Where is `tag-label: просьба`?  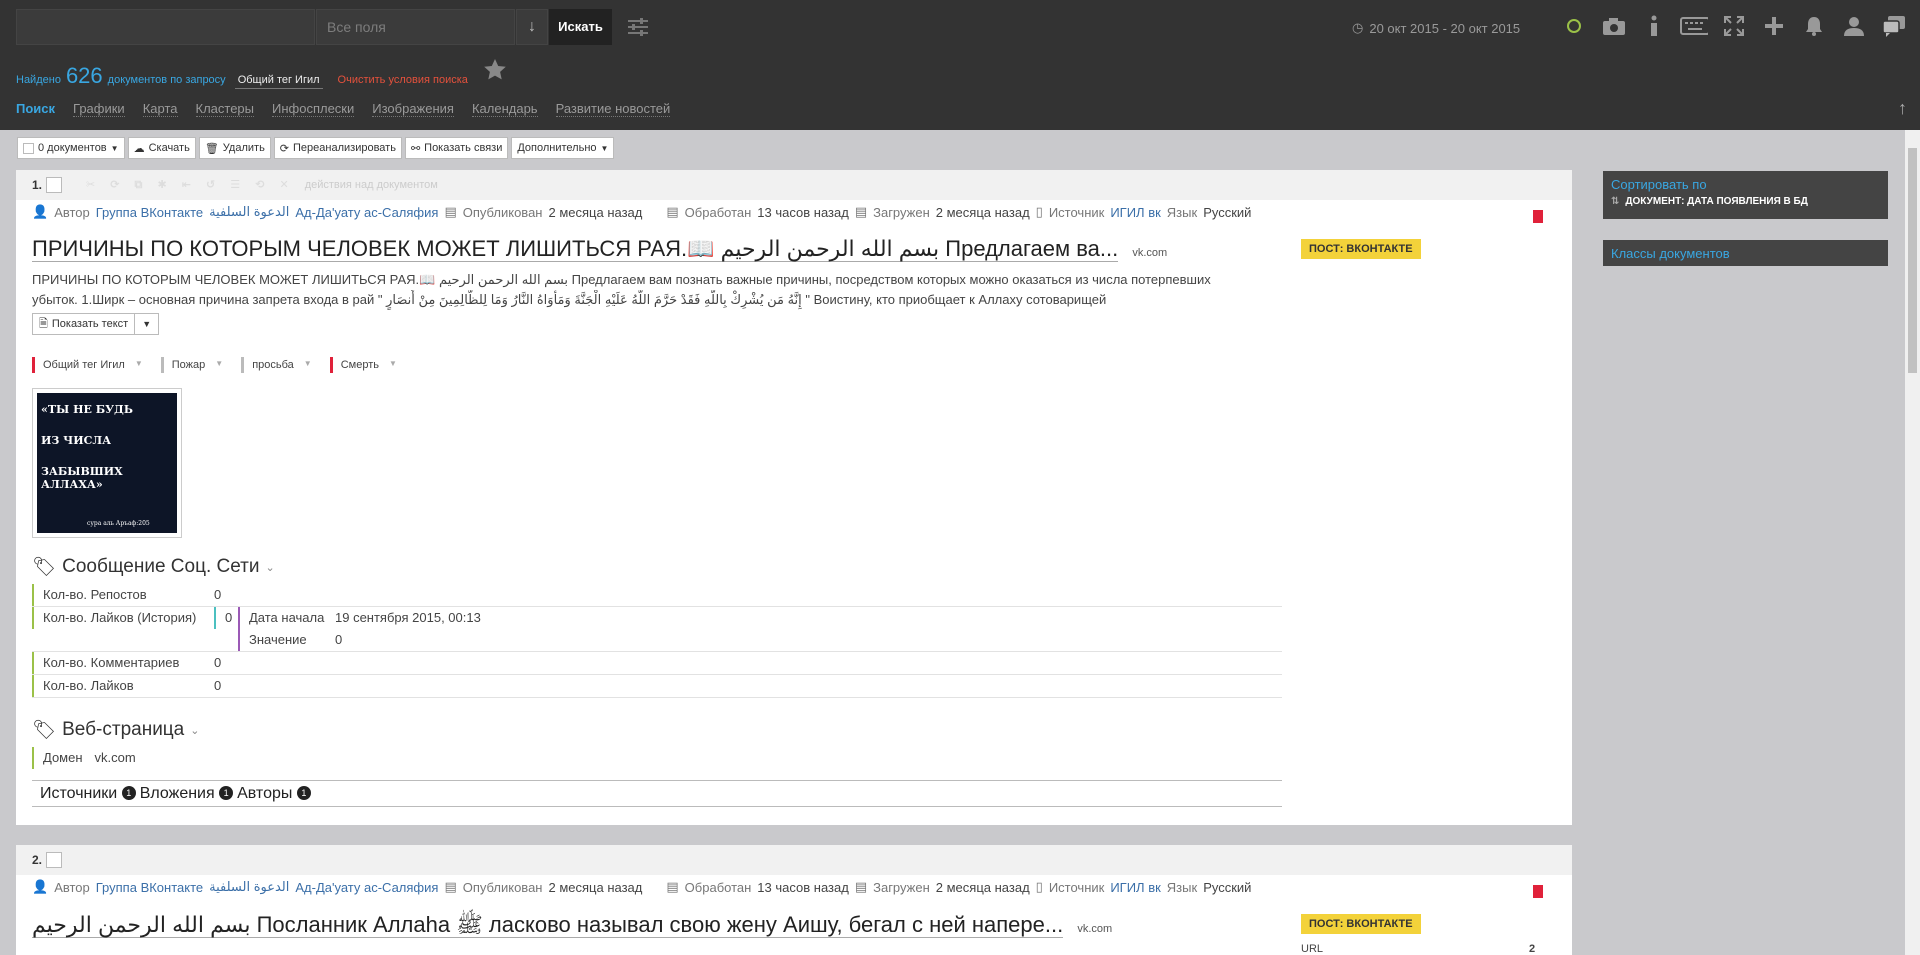
tag-label: просьба is located at coordinates (273, 365).